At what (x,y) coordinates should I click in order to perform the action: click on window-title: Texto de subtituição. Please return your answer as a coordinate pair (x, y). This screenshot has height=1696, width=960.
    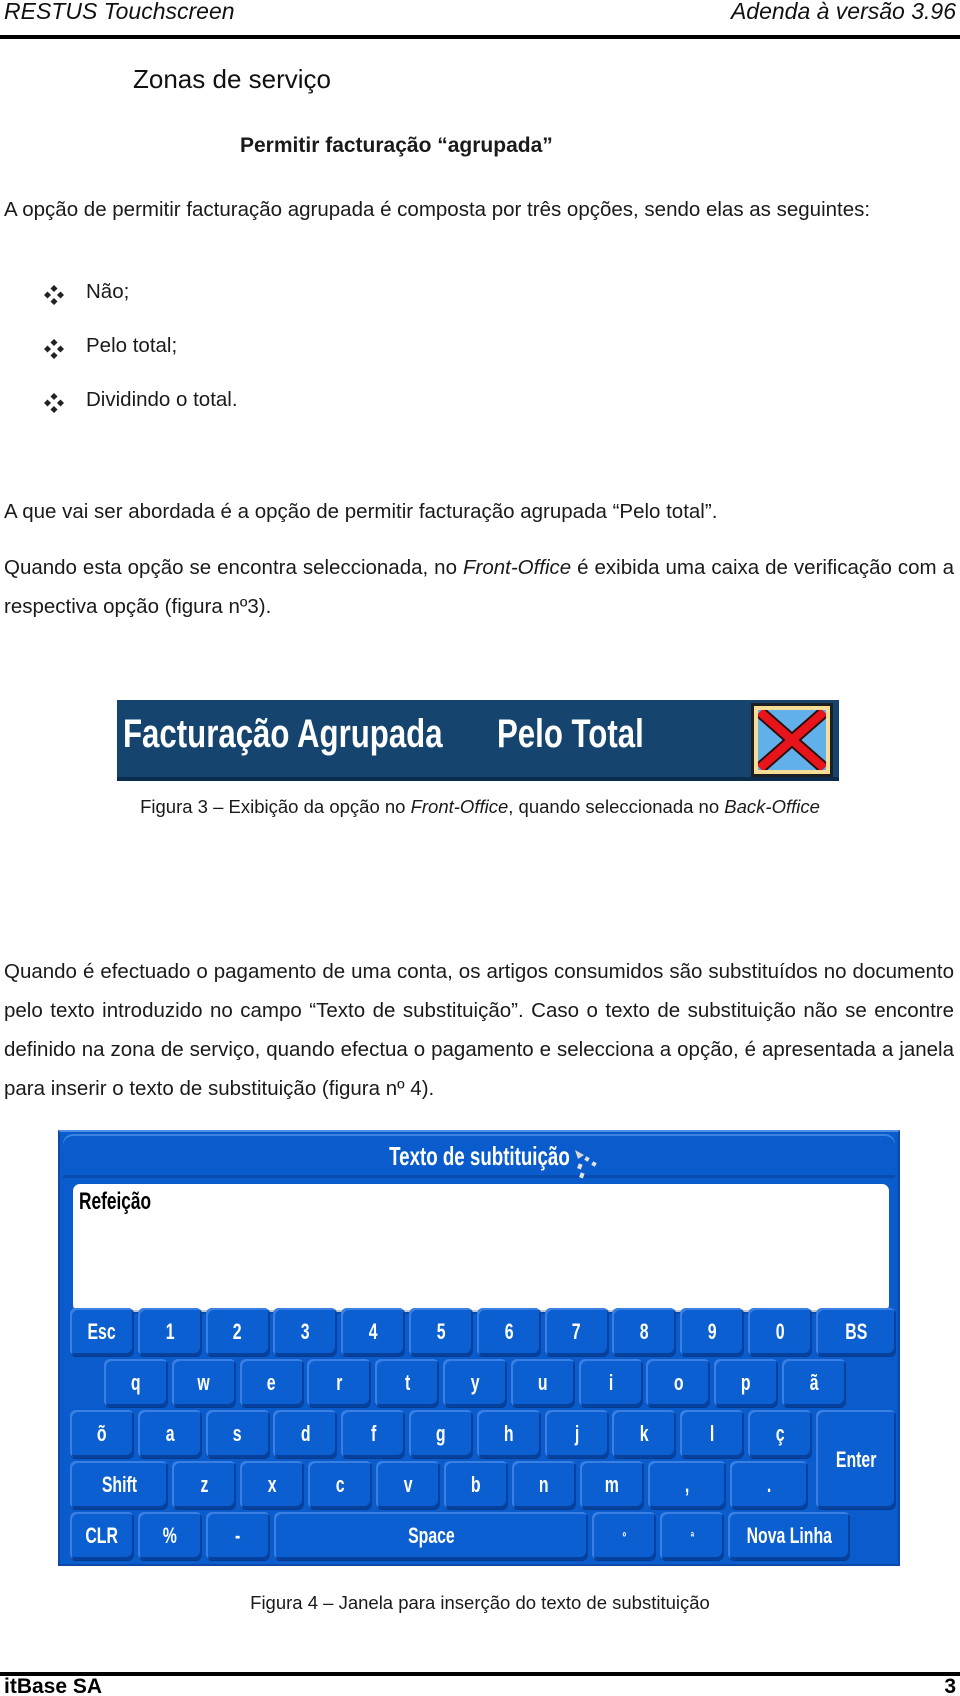
    Looking at the image, I should click on (479, 1156).